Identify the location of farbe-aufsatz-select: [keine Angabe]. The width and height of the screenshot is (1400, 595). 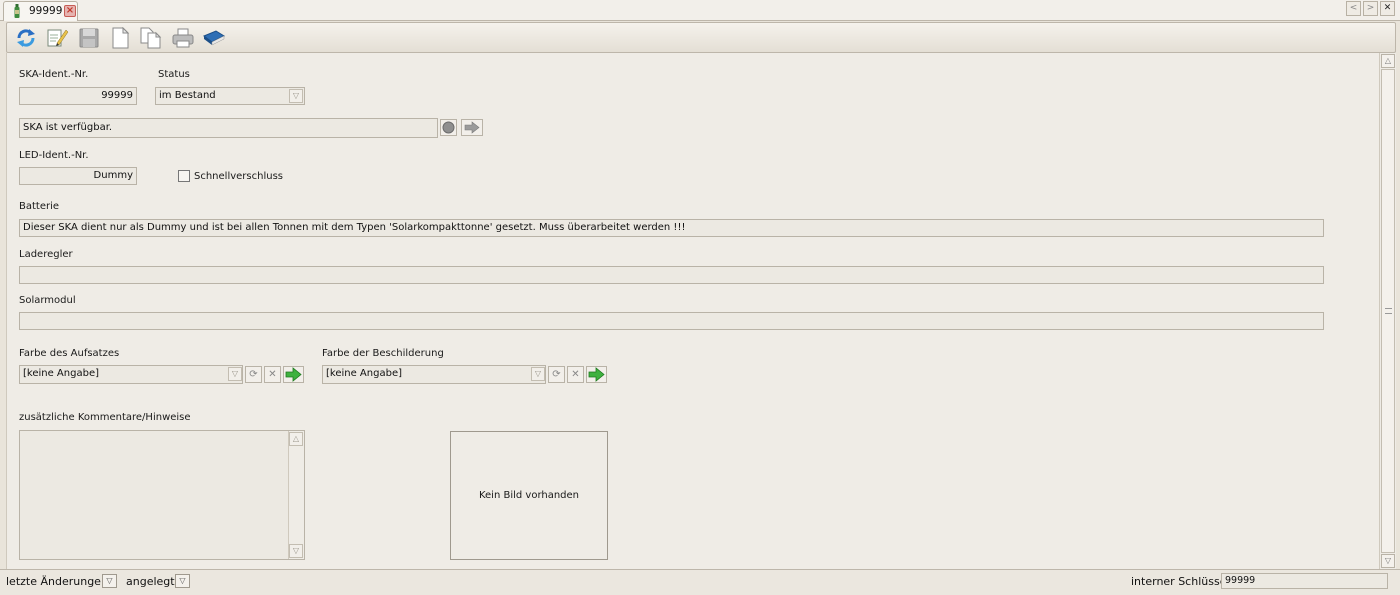
(131, 374).